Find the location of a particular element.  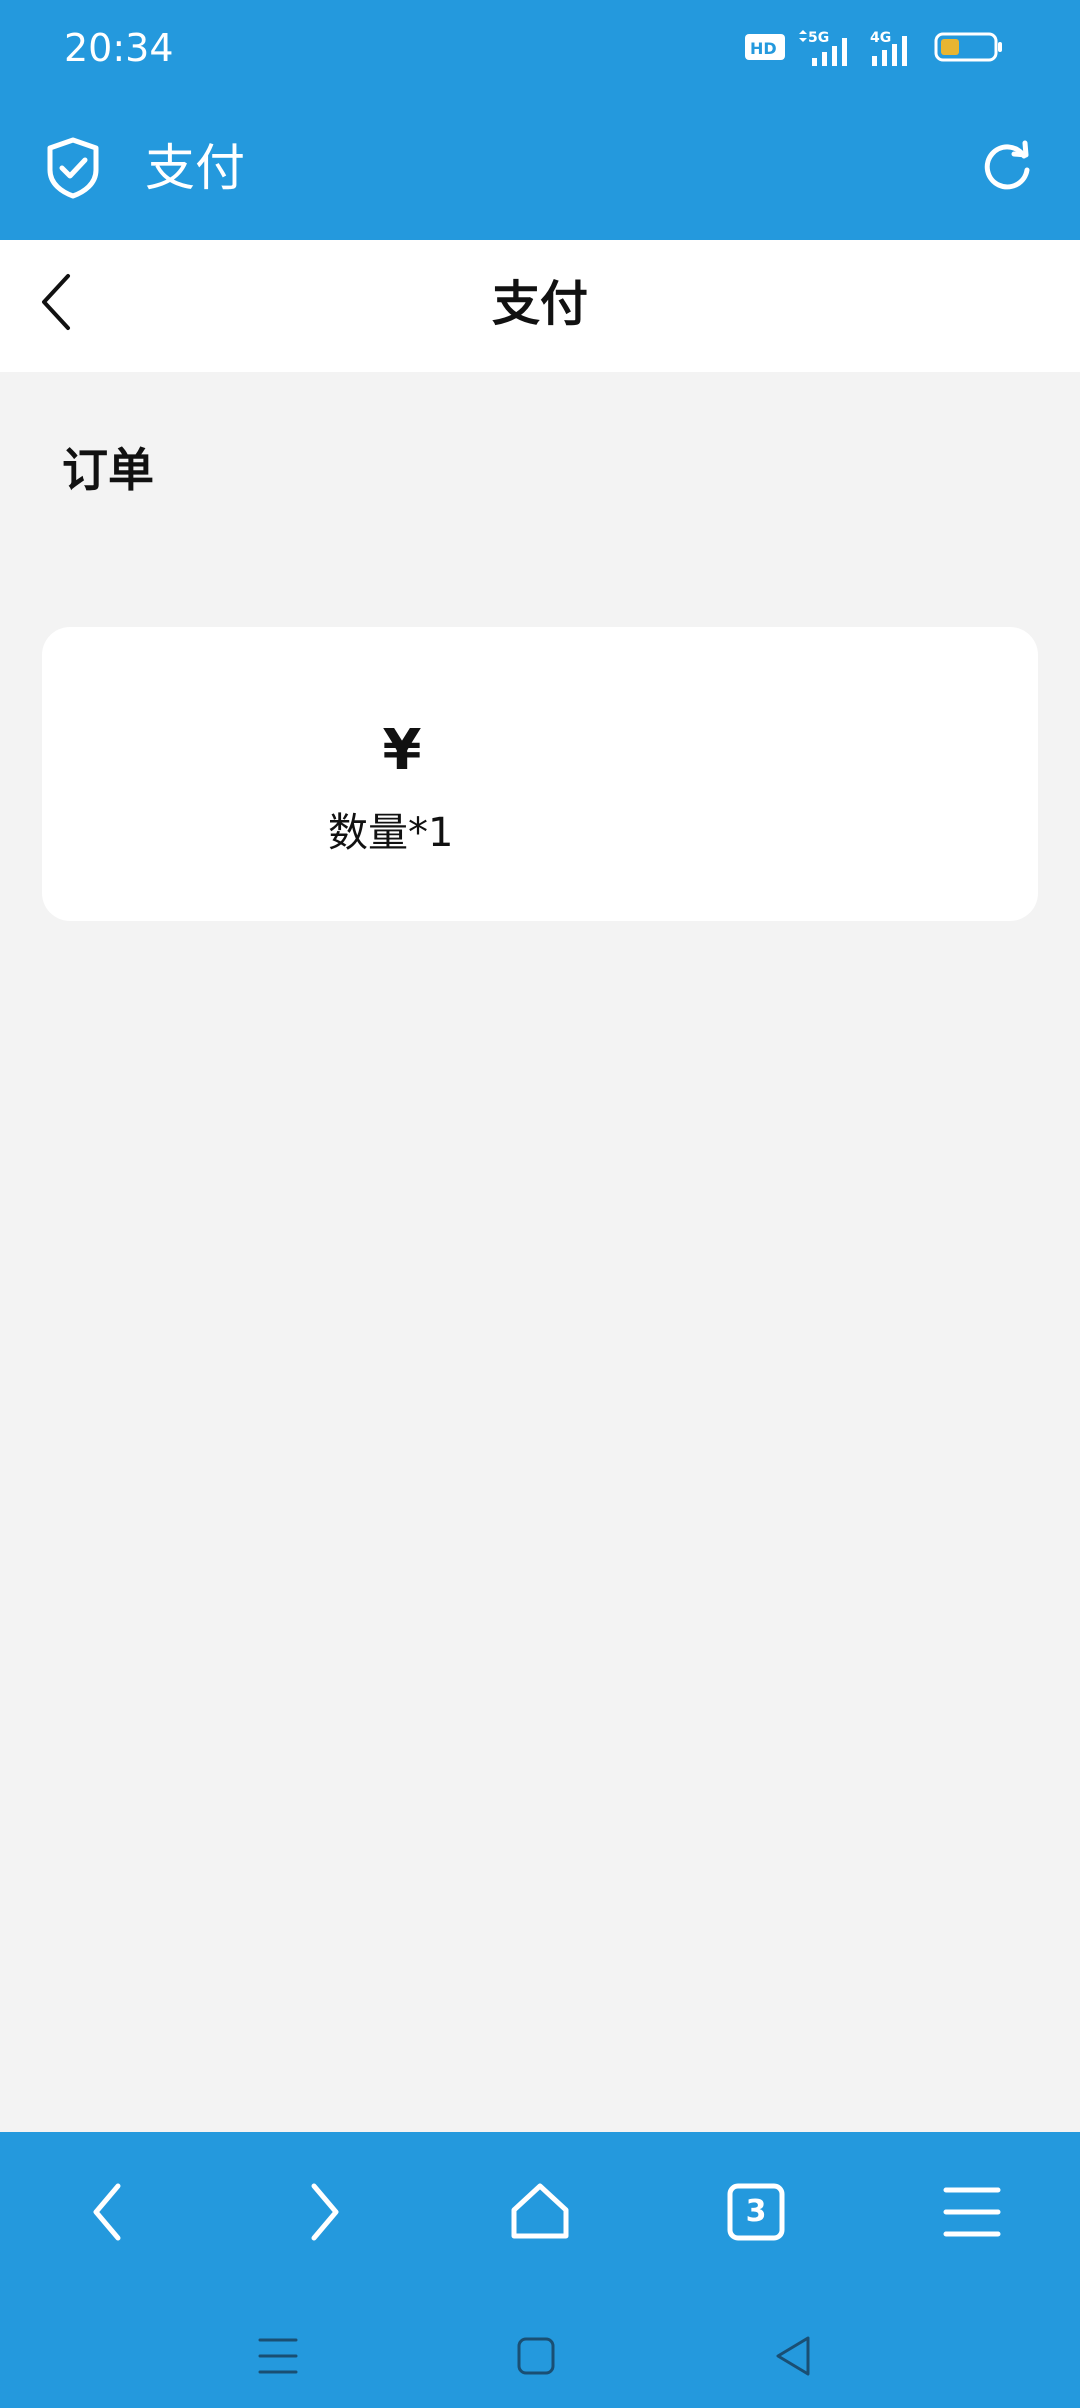

tabs-icon: 3 is located at coordinates (756, 2212).